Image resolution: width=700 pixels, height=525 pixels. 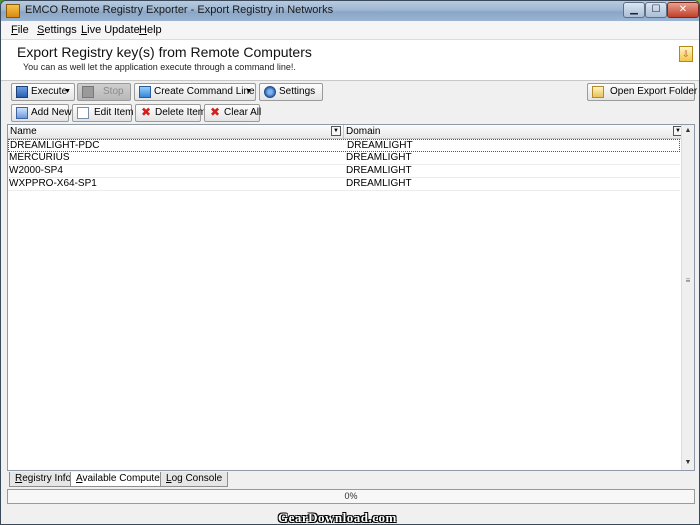 I want to click on edit-icon, so click(x=83, y=113).